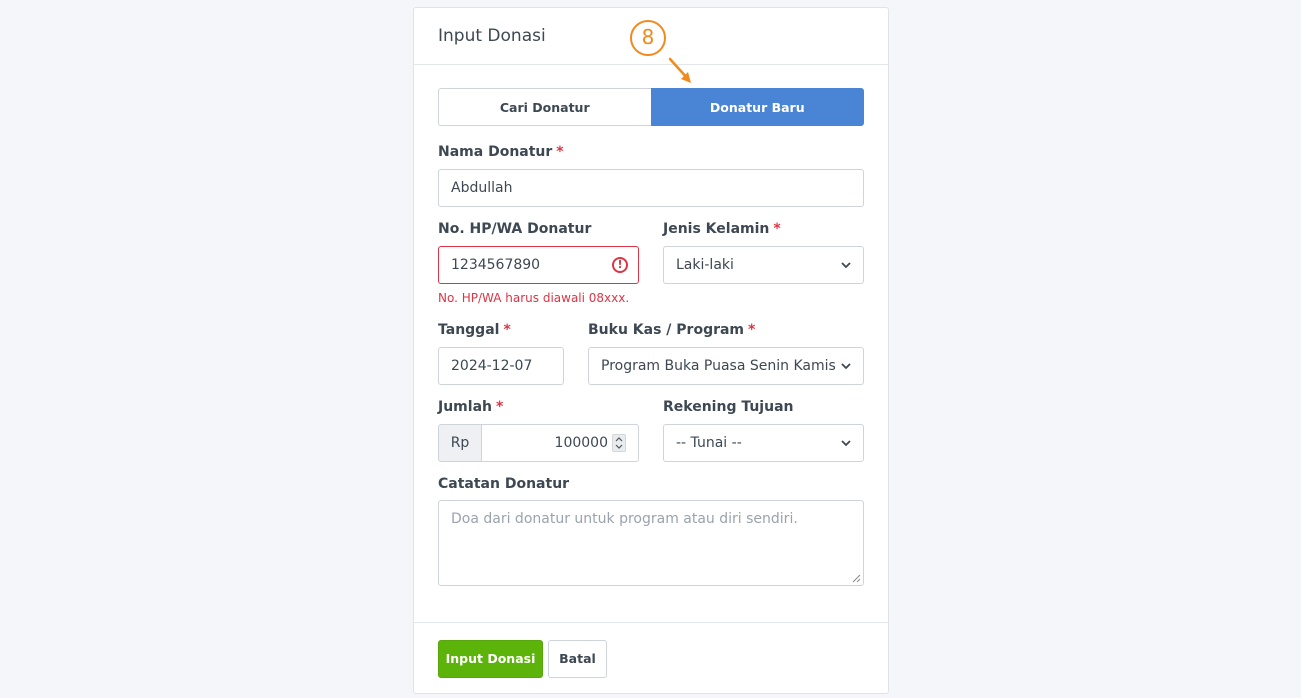 The image size is (1301, 698). Describe the element at coordinates (620, 265) in the screenshot. I see `error-icon: !` at that location.